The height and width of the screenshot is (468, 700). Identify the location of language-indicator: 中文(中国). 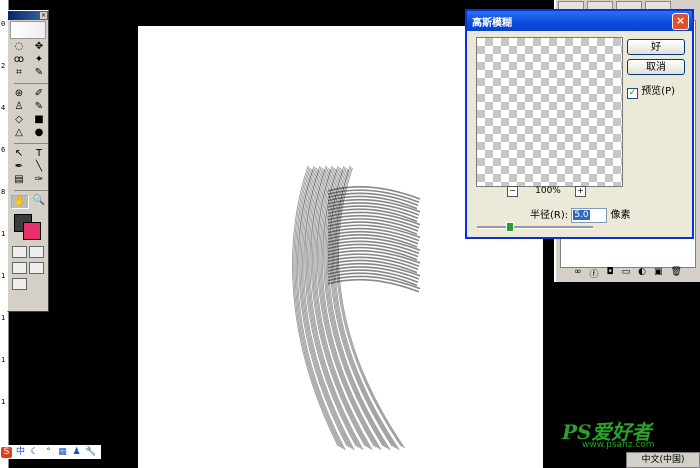
(663, 460).